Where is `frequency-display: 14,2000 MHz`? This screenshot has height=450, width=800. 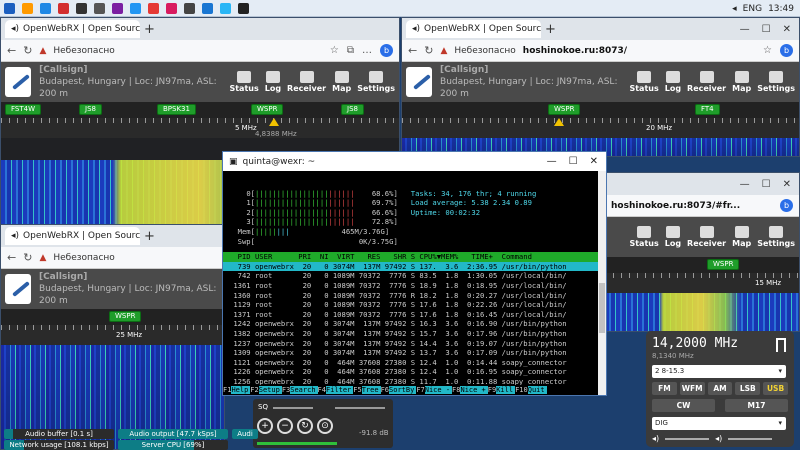
frequency-display: 14,2000 MHz is located at coordinates (720, 343).